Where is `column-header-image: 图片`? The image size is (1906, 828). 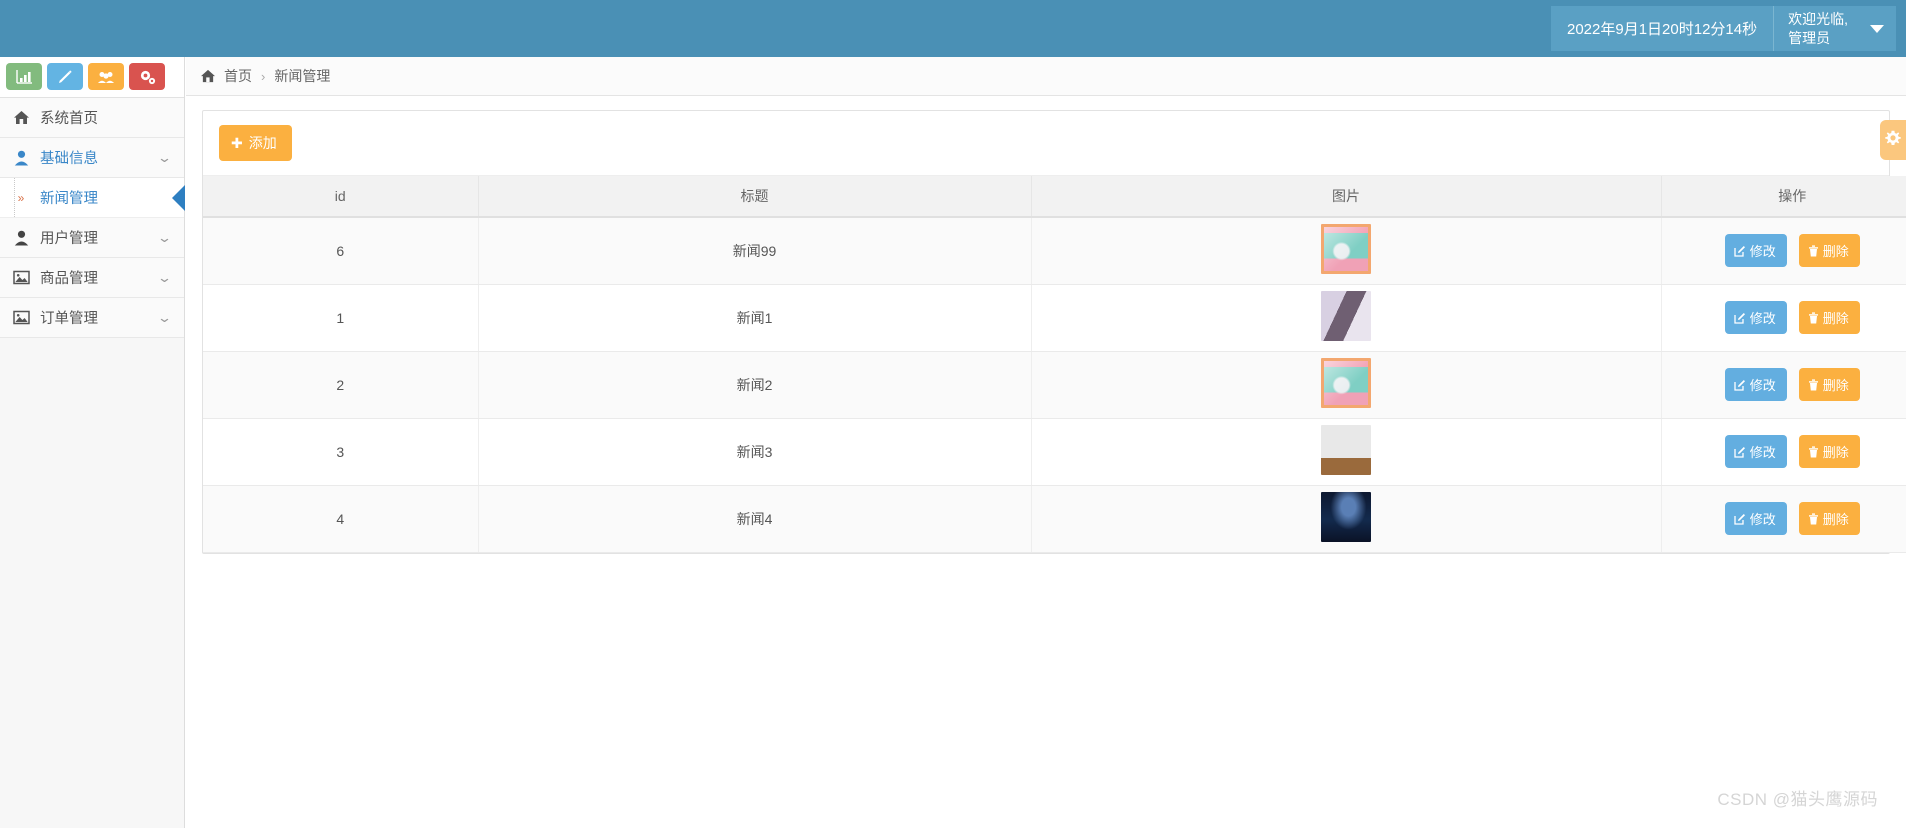 column-header-image: 图片 is located at coordinates (1346, 197).